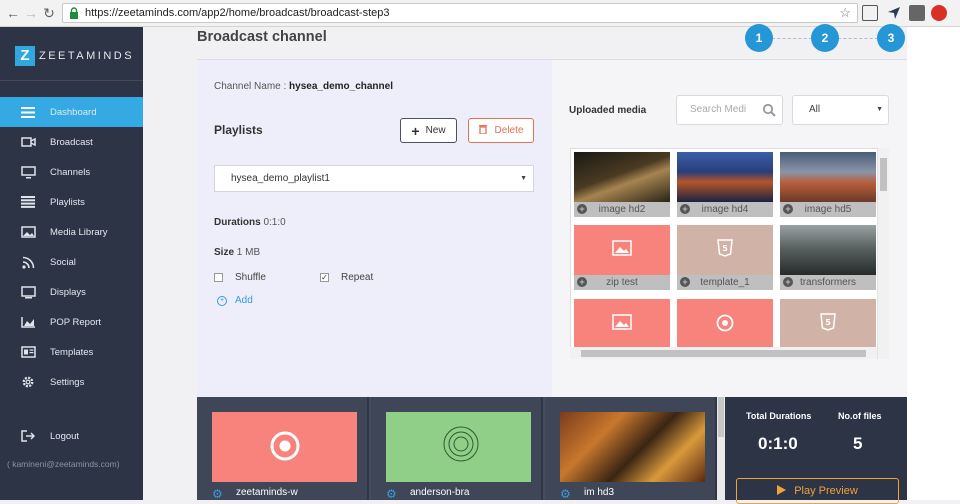 The image size is (960, 504). I want to click on brain-icon, so click(461, 444).